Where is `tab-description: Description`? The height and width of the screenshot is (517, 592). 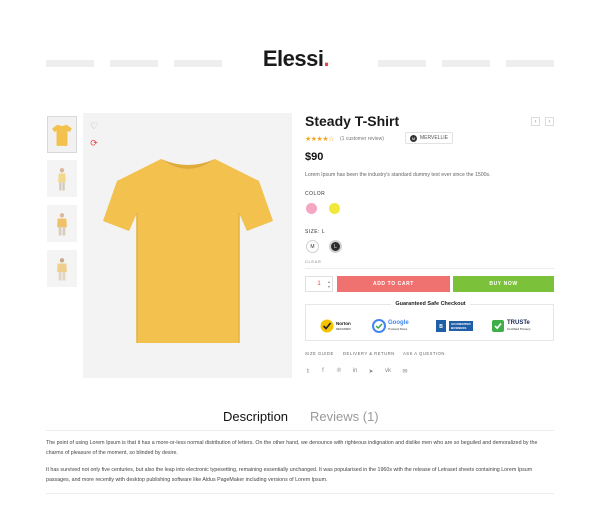 tab-description: Description is located at coordinates (255, 416).